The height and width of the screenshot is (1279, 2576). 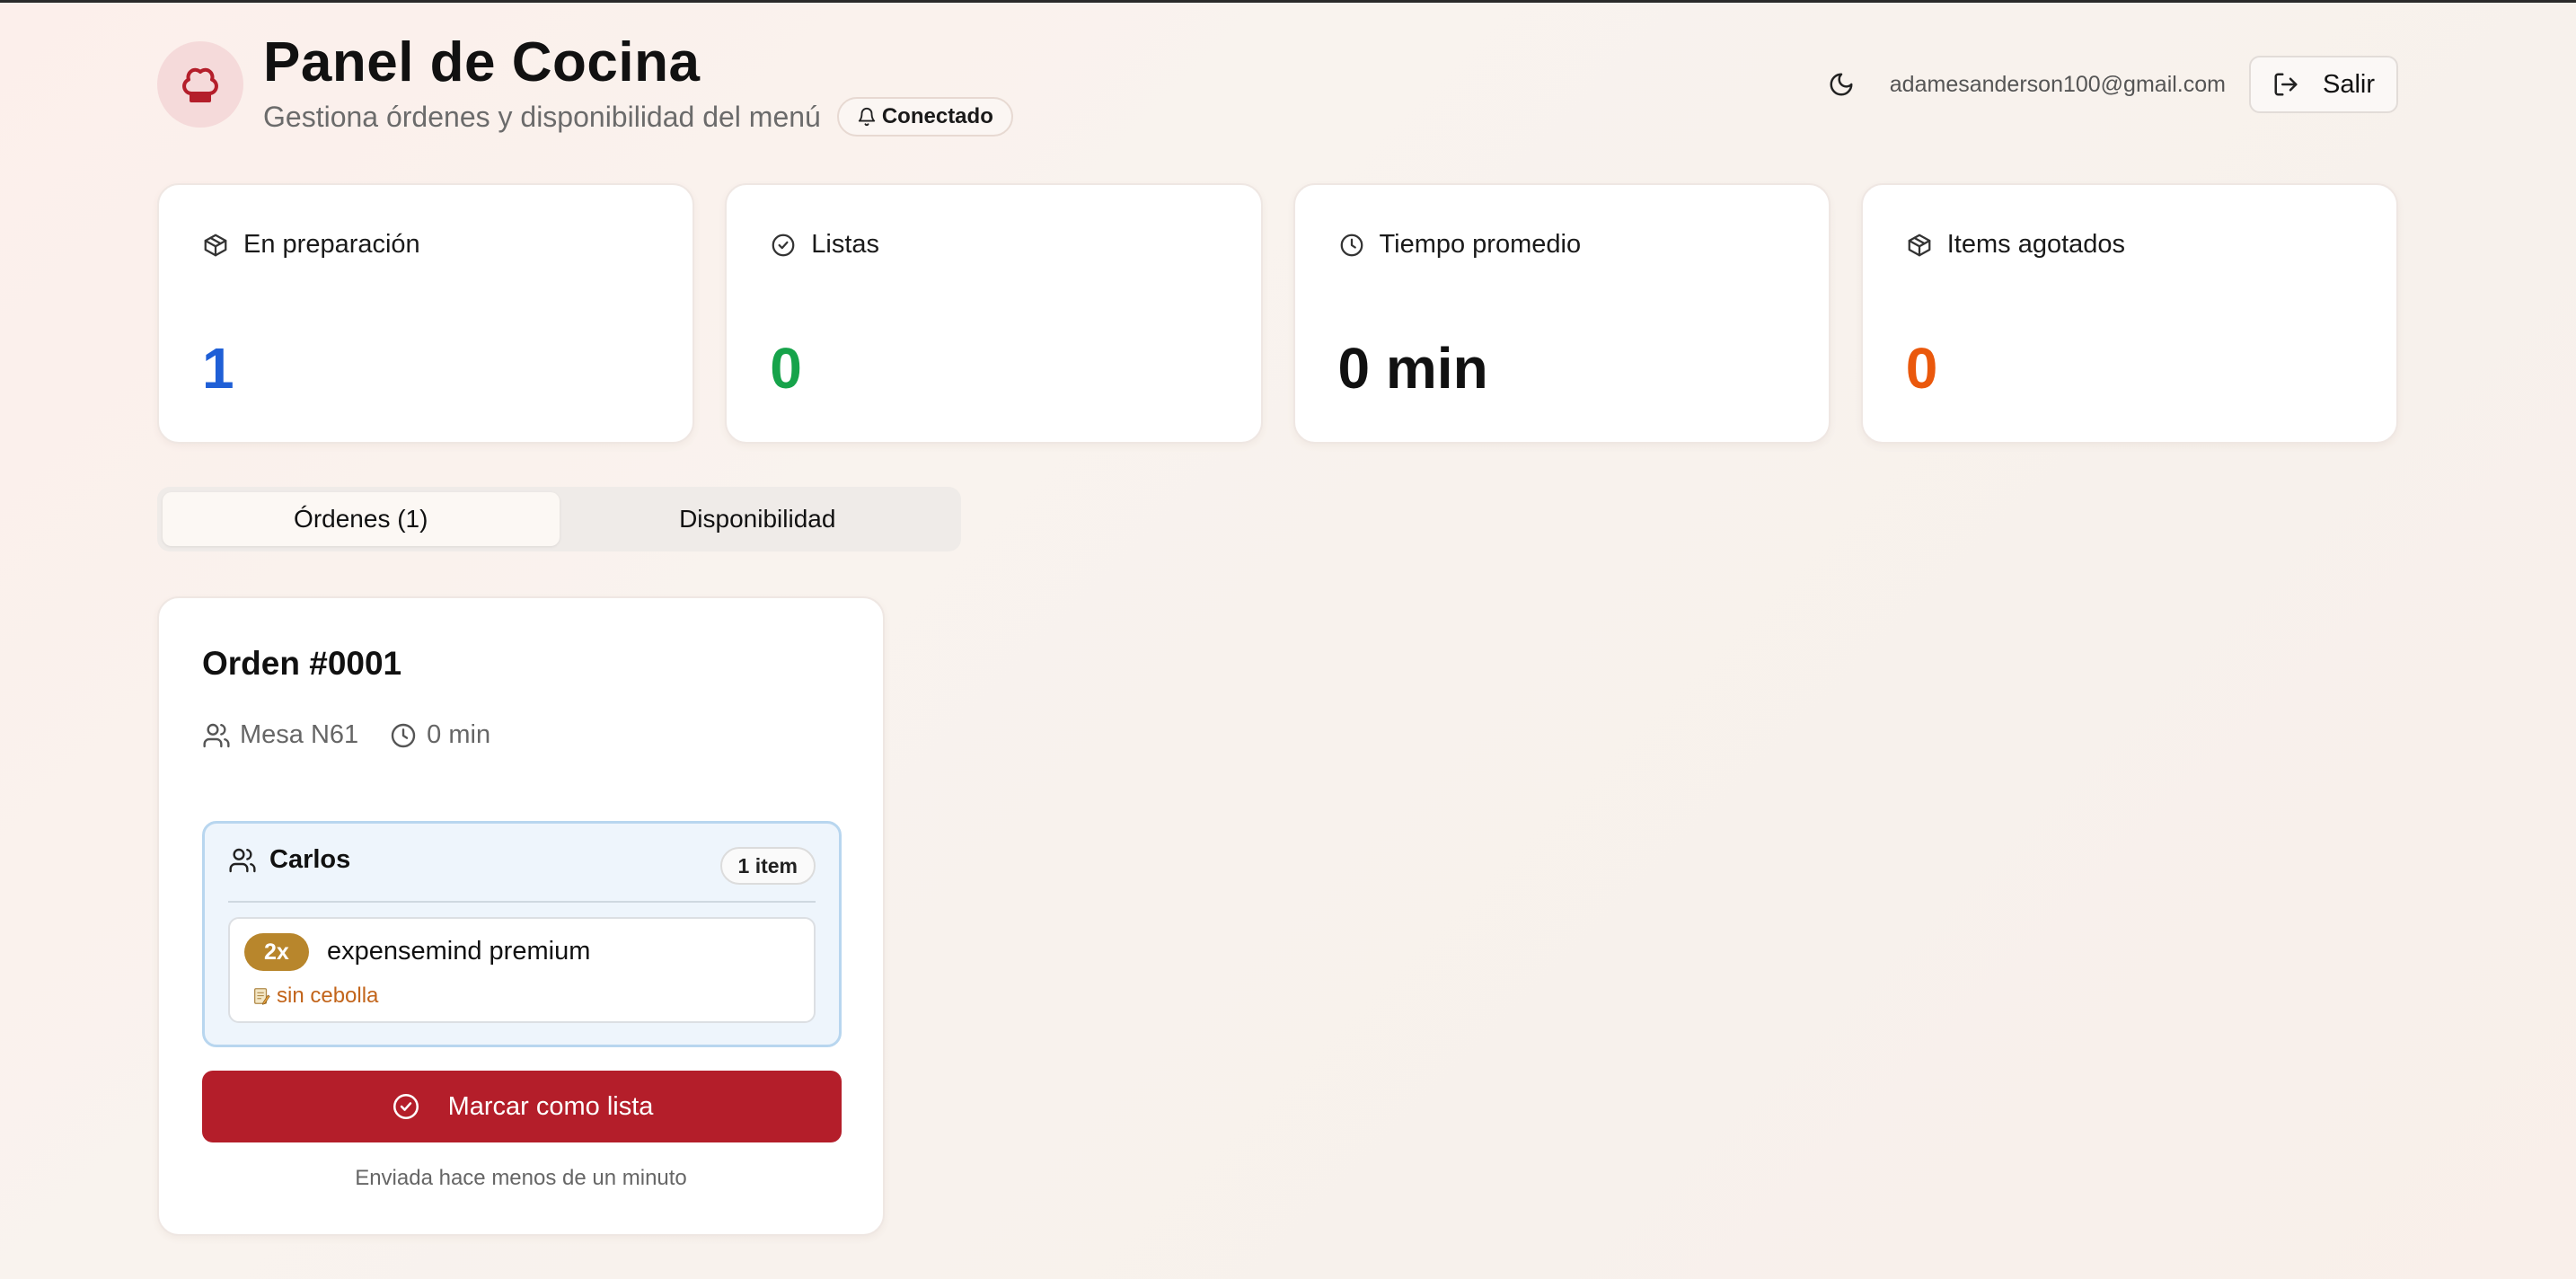 I want to click on diner-name: Carlos, so click(x=310, y=860).